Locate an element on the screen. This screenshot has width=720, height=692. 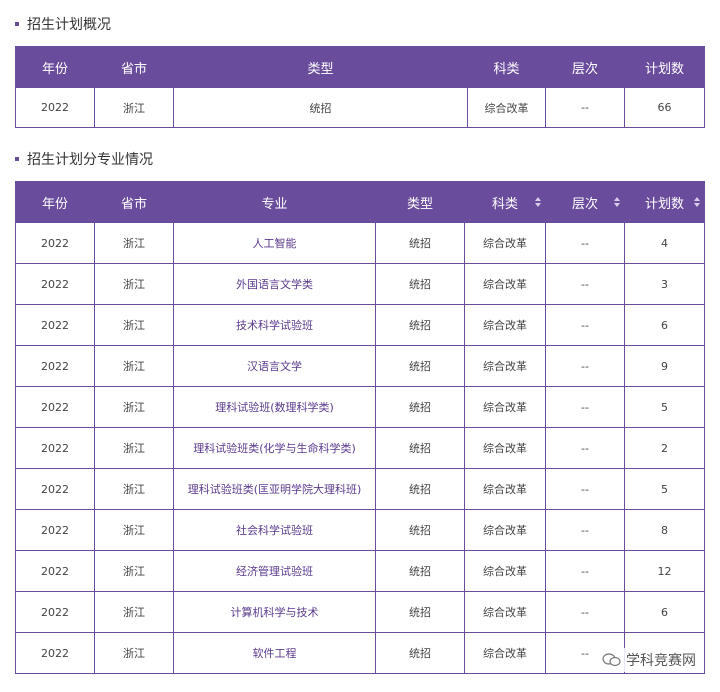
cell-major: 理科试验班(数理科学类) is located at coordinates (274, 407).